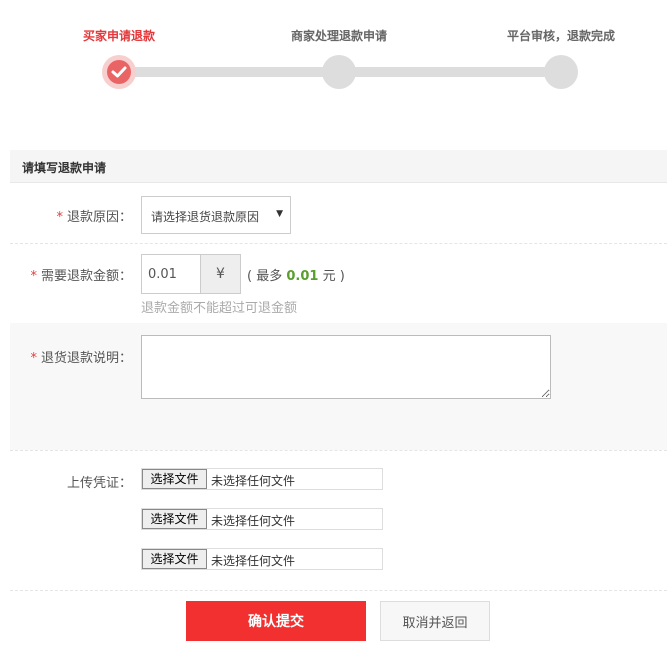  Describe the element at coordinates (302, 276) in the screenshot. I see `max-amount-value: 0.01` at that location.